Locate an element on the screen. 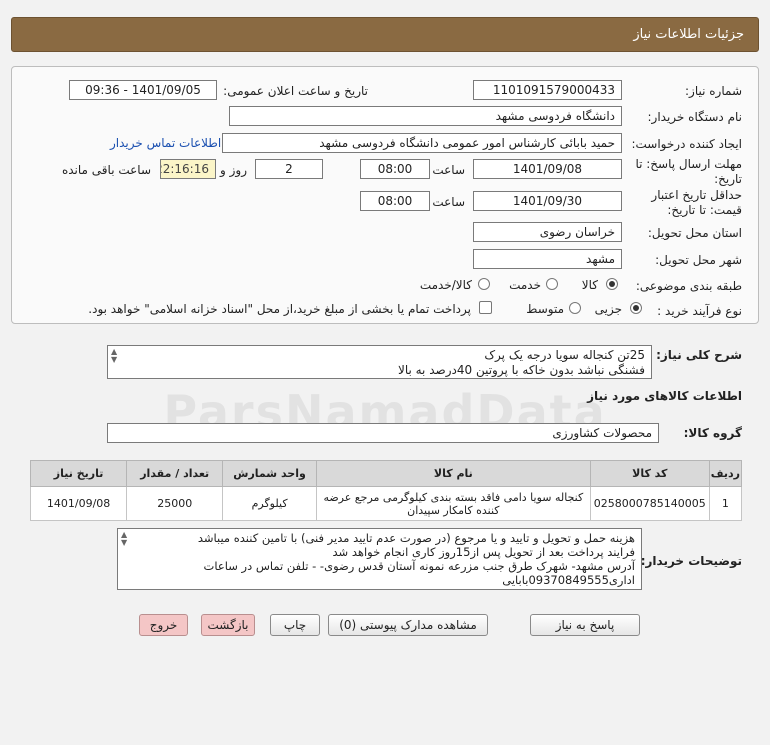 The width and height of the screenshot is (770, 745). city-label: شهر محل تحویل: is located at coordinates (698, 260).